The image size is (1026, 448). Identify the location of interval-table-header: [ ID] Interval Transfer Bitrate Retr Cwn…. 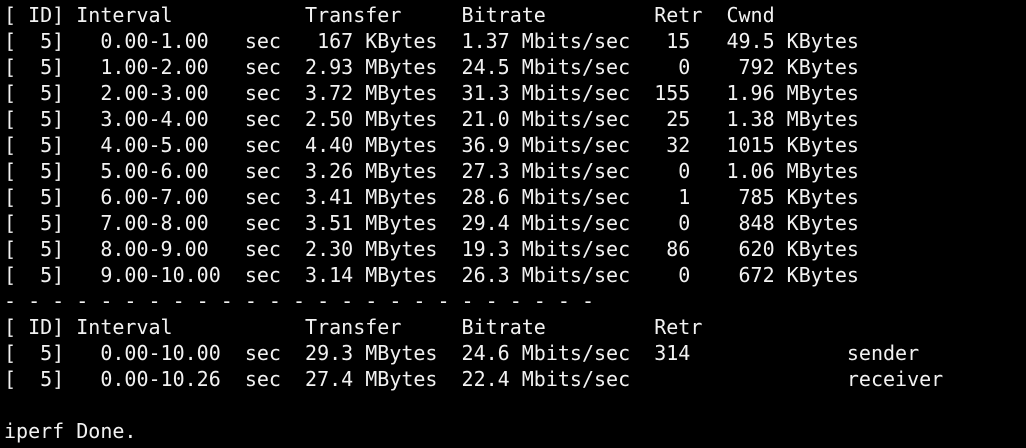
(389, 15).